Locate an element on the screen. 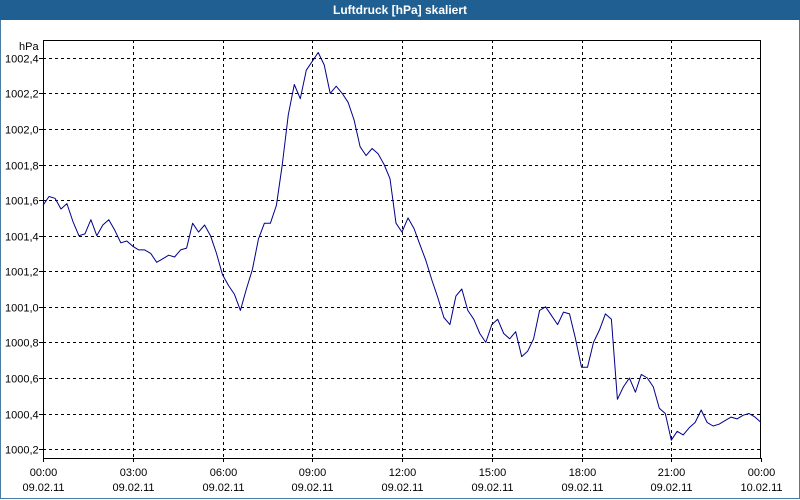  x-tick-time: 09:00 is located at coordinates (313, 473).